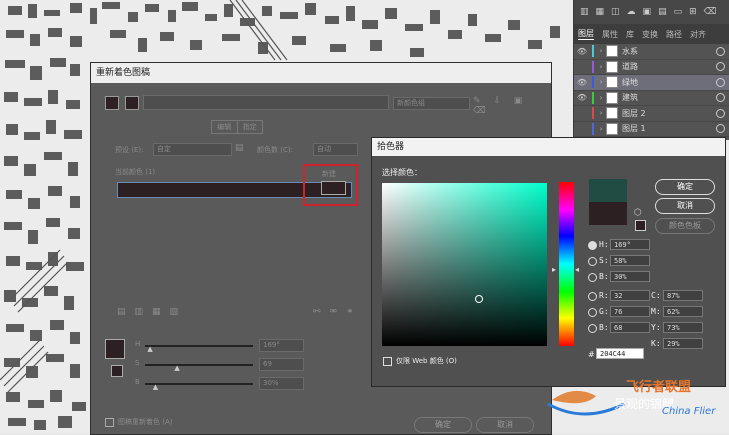 This screenshot has height=435, width=729. I want to click on hue-slider-left-arrow: ▸, so click(554, 269).